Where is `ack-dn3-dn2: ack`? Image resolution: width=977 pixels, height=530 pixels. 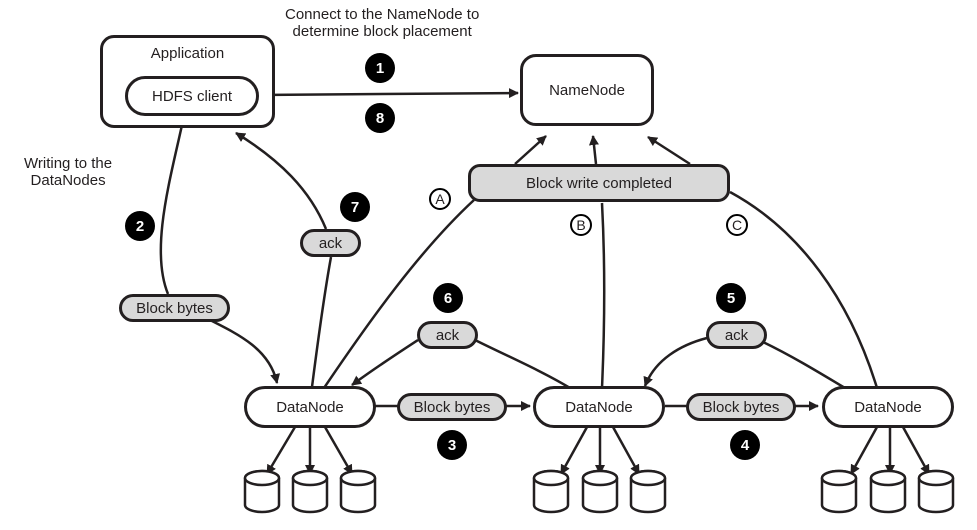 ack-dn3-dn2: ack is located at coordinates (736, 335).